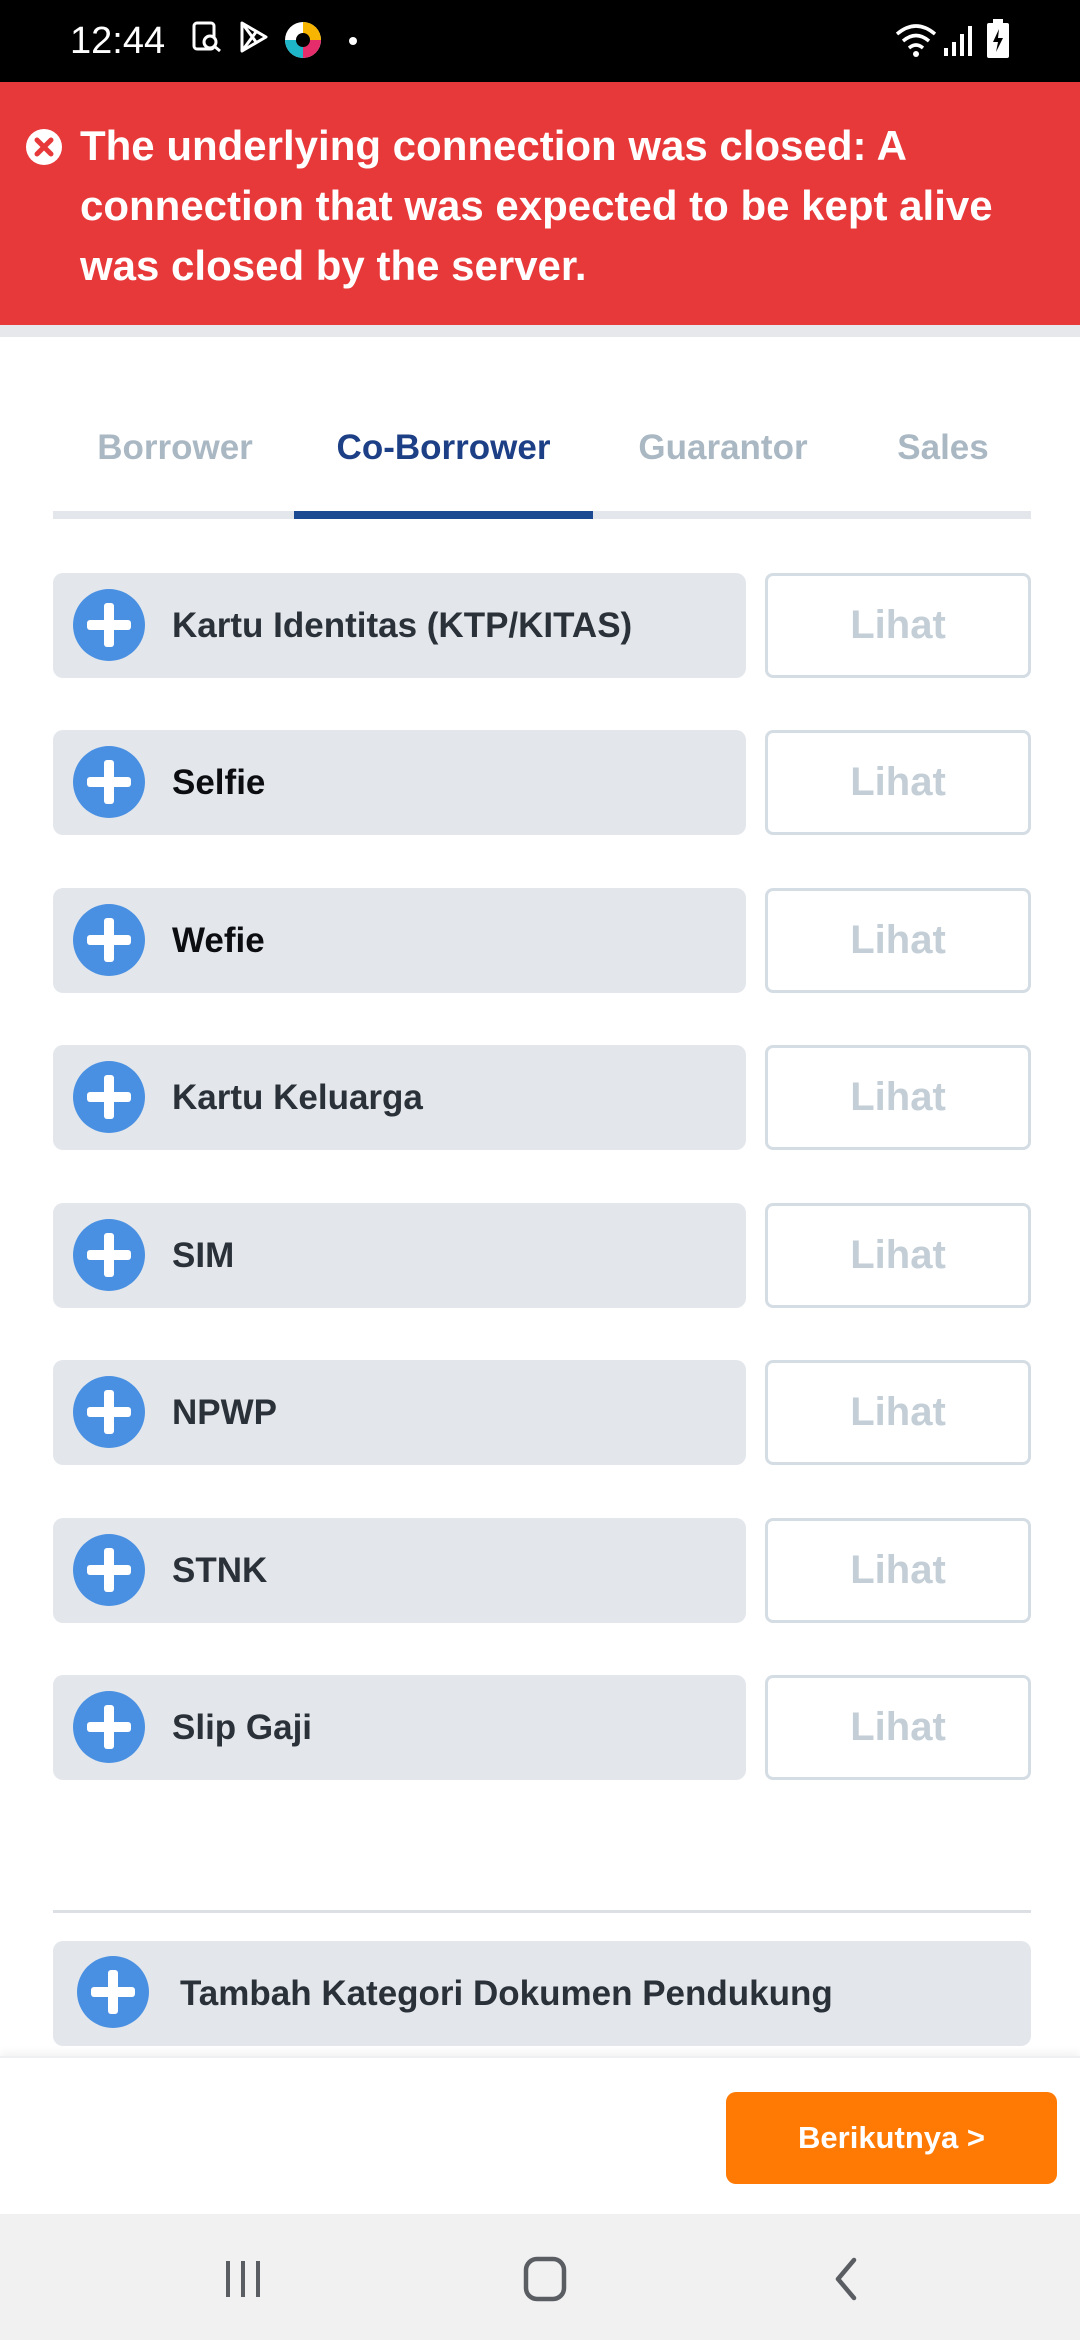  I want to click on document-label: Slip Gaji, so click(242, 1727).